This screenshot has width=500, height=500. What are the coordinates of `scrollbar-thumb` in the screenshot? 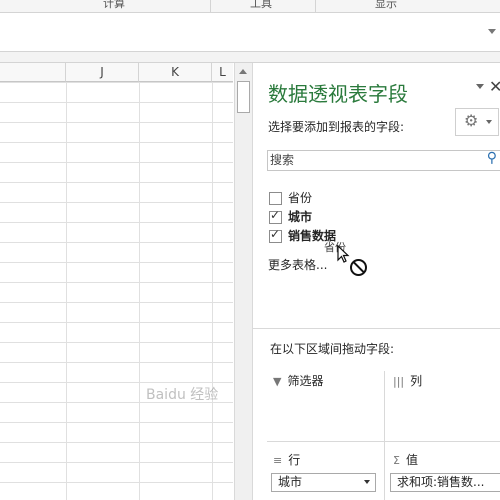 It's located at (243, 97).